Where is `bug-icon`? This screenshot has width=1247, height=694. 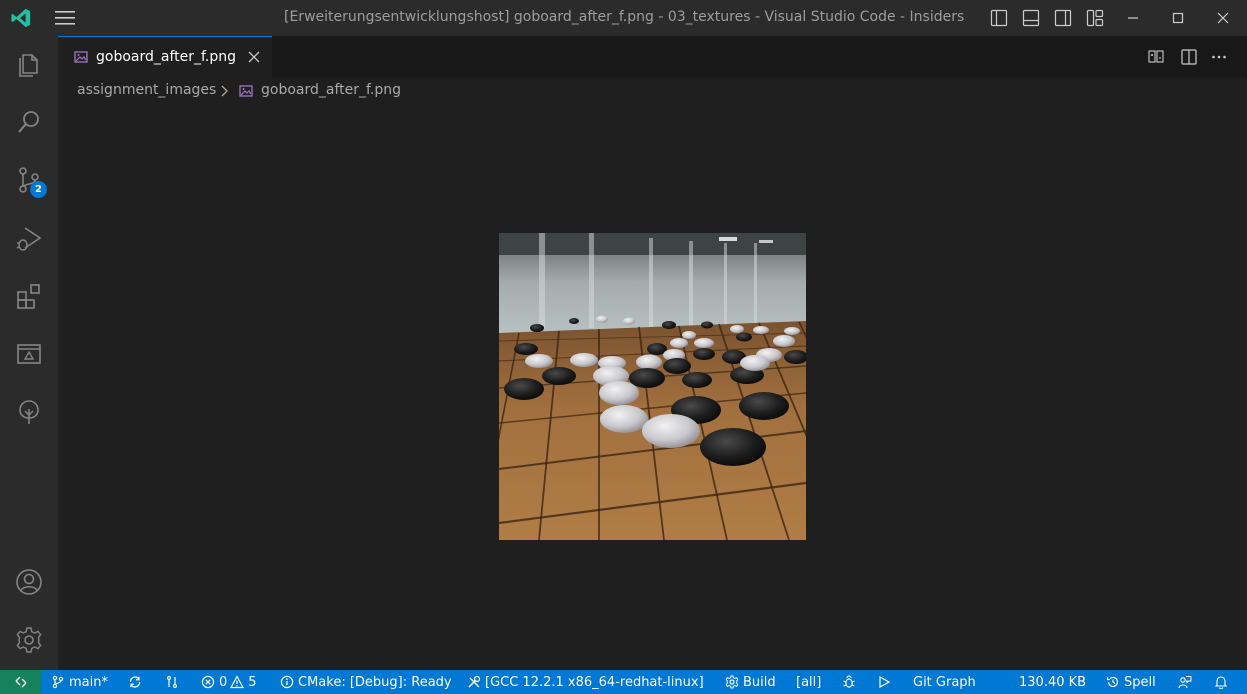
bug-icon is located at coordinates (849, 681).